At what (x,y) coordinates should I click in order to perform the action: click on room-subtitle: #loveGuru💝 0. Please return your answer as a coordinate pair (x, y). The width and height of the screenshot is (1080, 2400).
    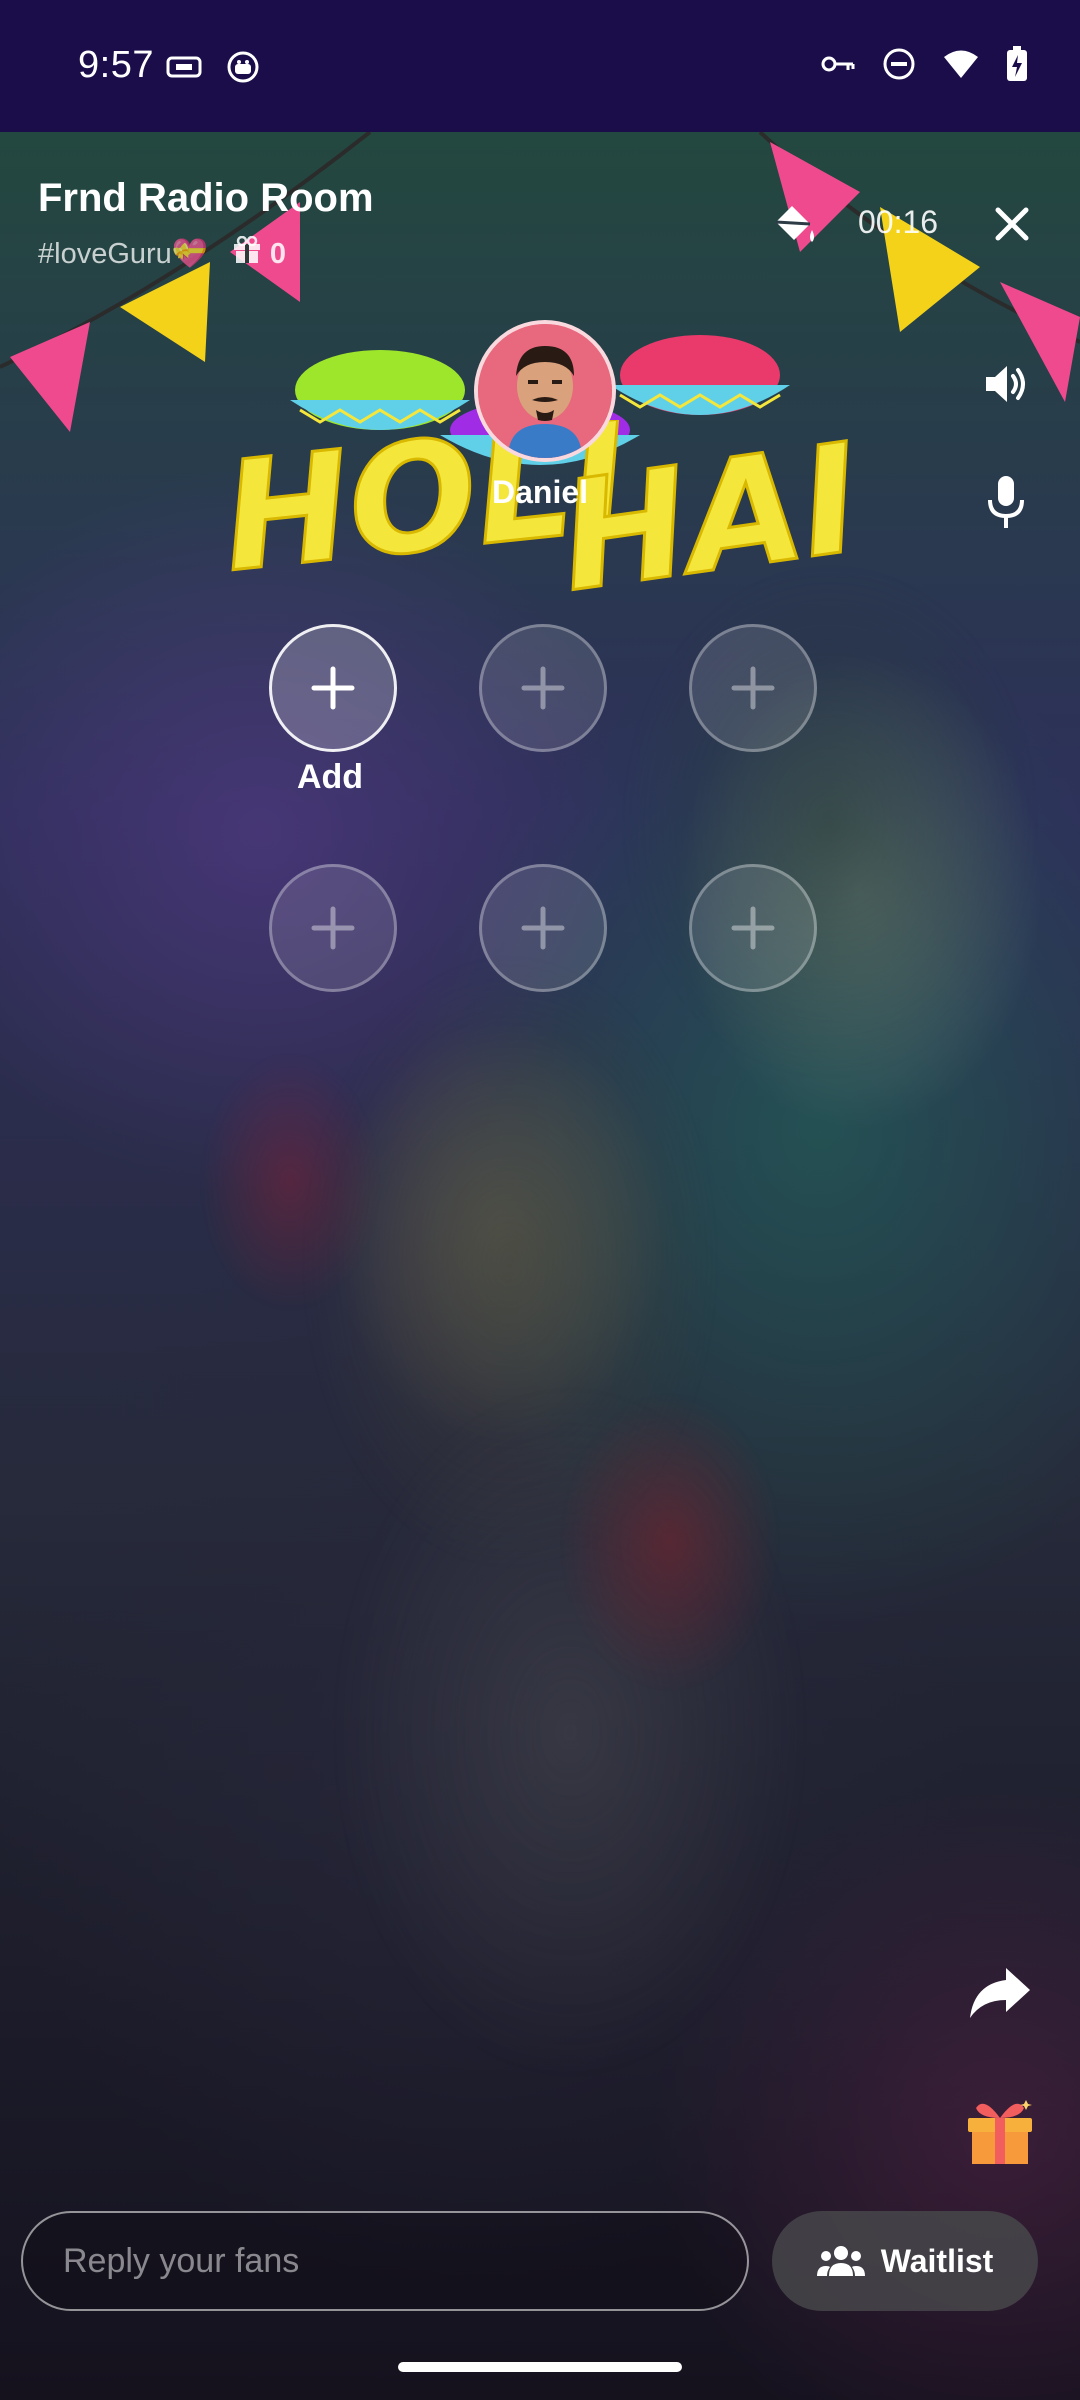
    Looking at the image, I should click on (162, 253).